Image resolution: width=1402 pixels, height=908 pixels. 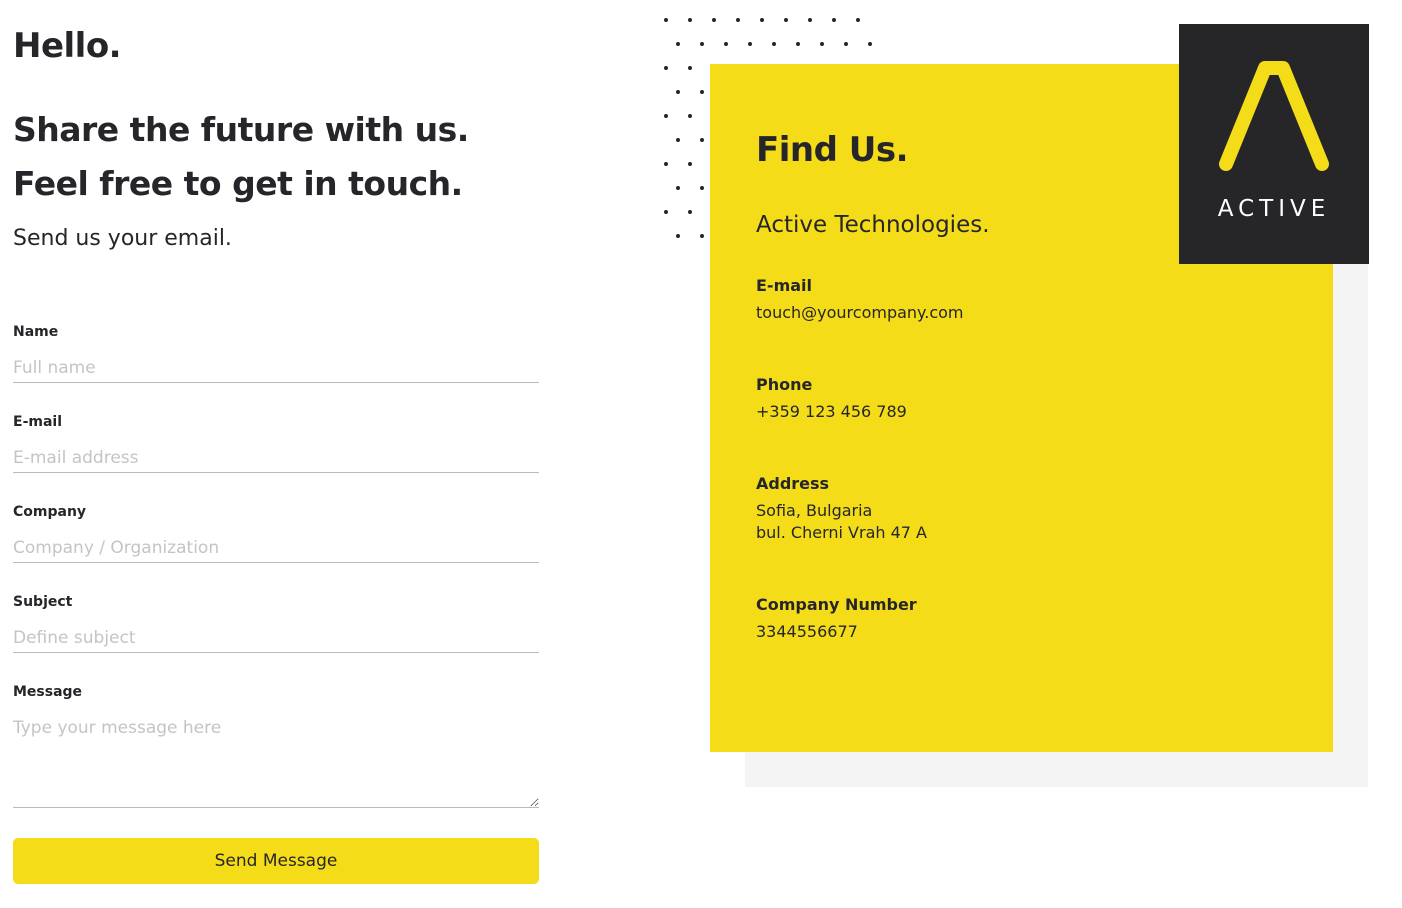 I want to click on name-field-group: Name, so click(x=276, y=353).